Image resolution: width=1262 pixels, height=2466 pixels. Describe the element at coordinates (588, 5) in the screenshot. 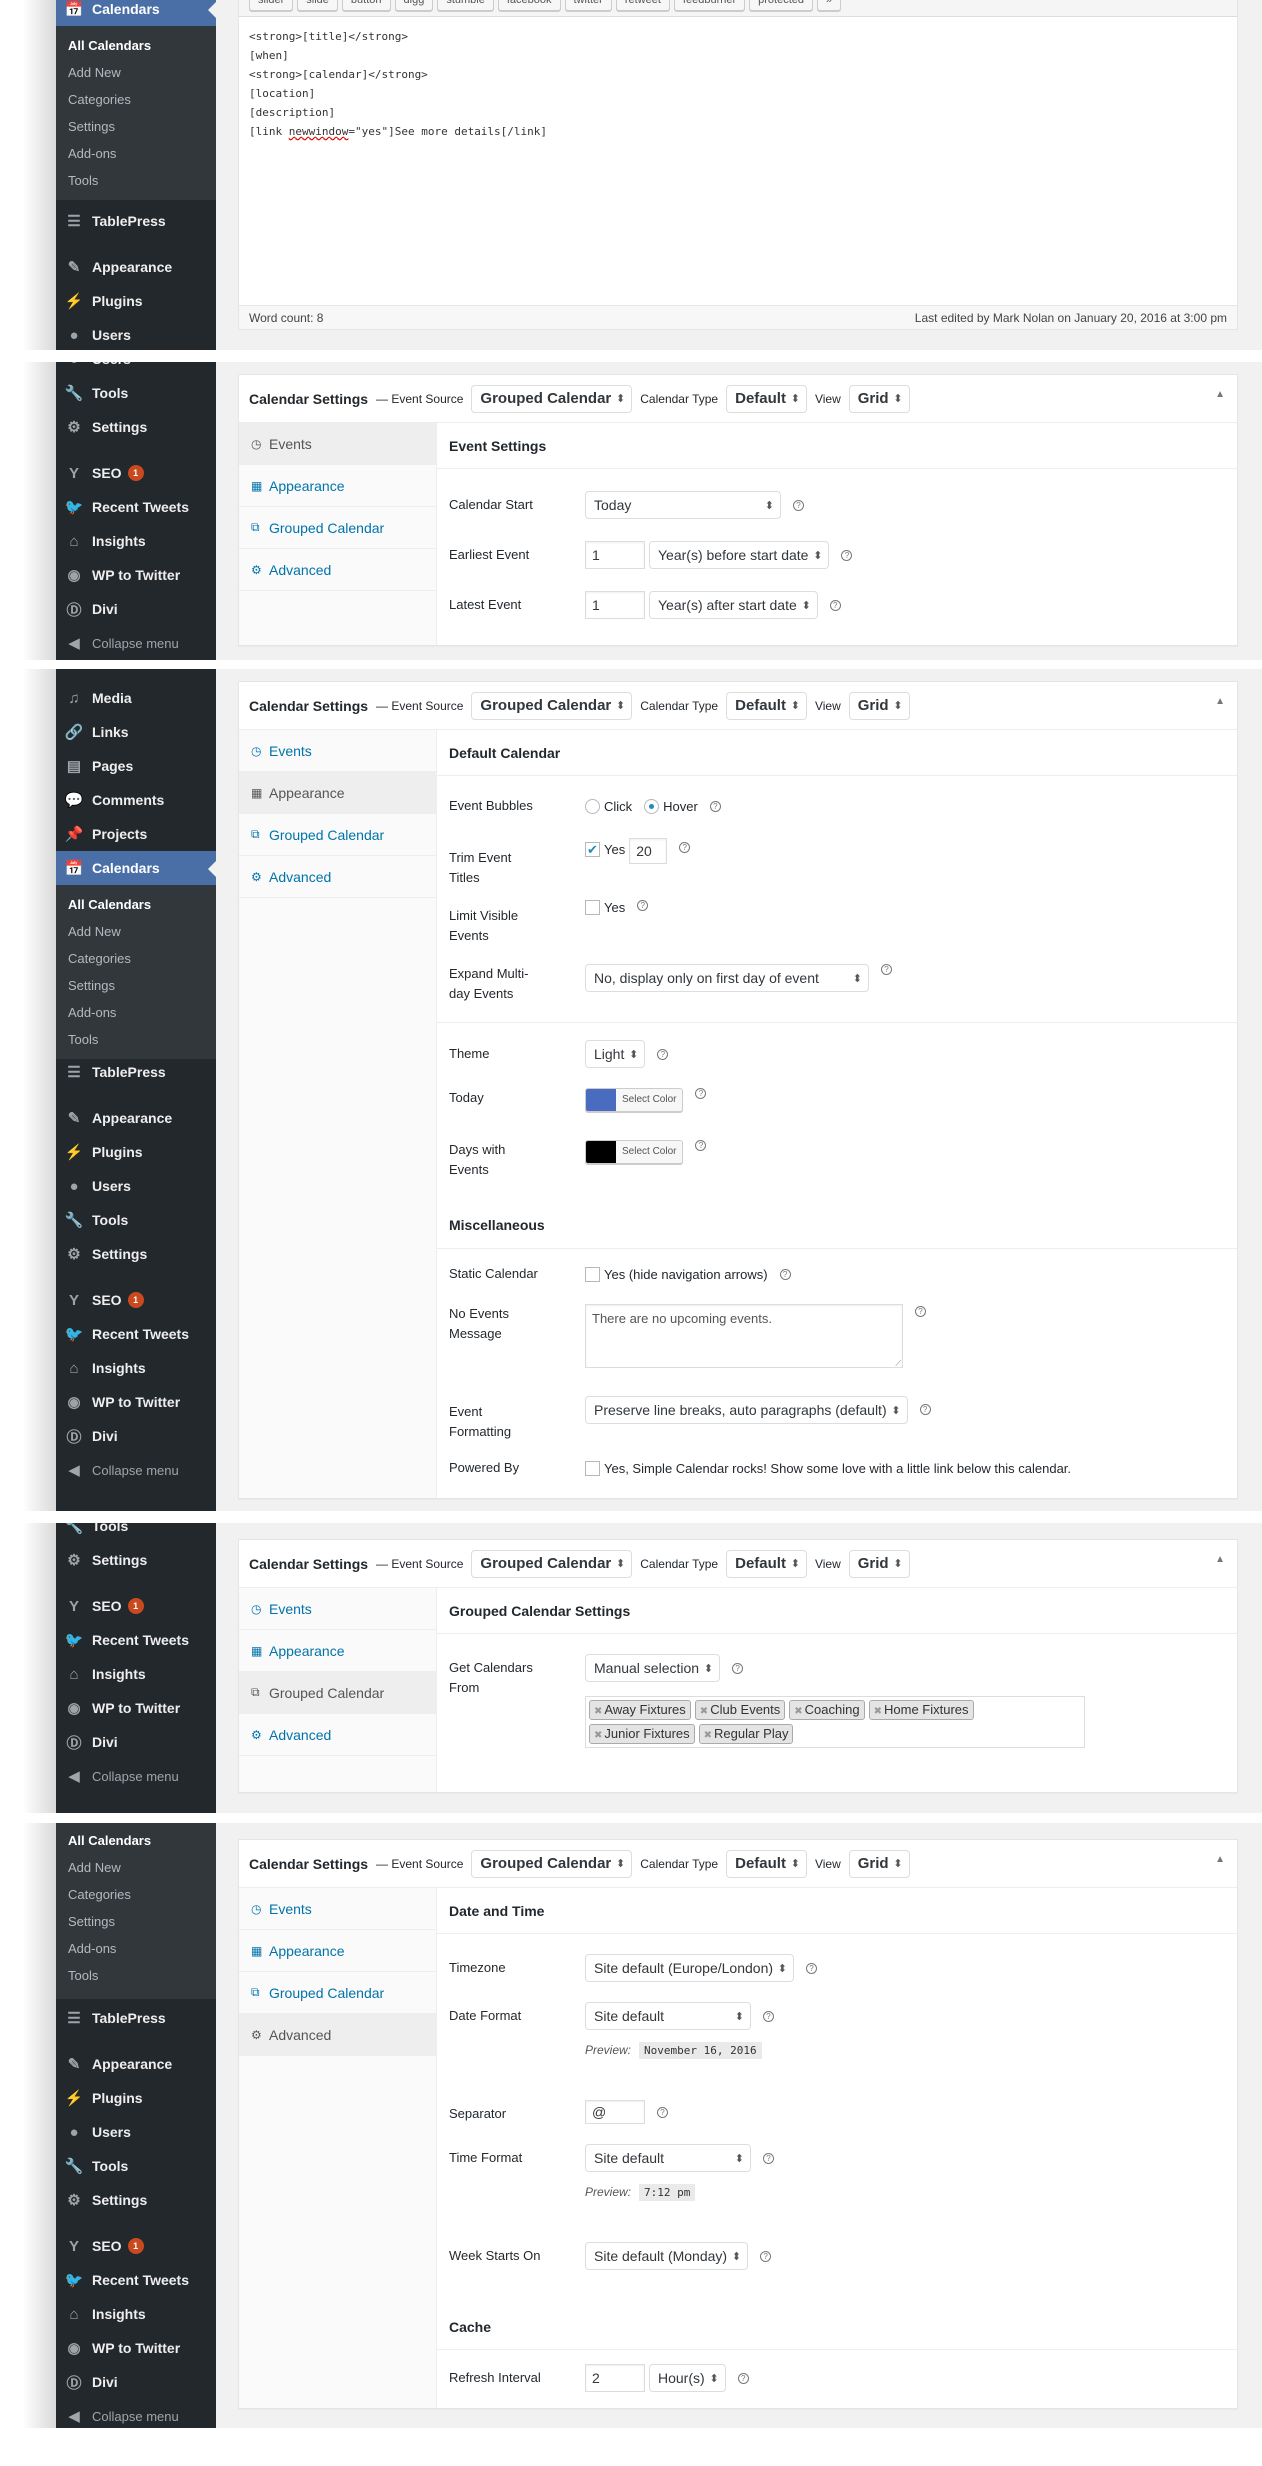

I see `qt-twitter-button: twitter` at that location.